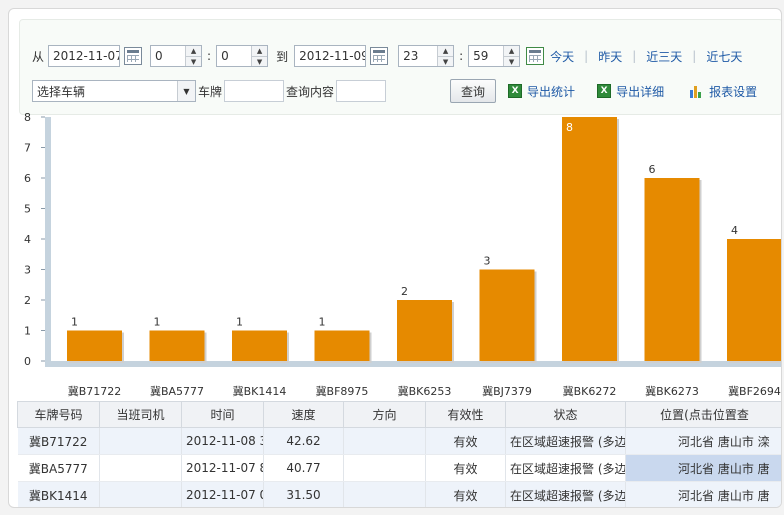 The width and height of the screenshot is (784, 515). Describe the element at coordinates (384, 468) in the screenshot. I see `cell-direction` at that location.